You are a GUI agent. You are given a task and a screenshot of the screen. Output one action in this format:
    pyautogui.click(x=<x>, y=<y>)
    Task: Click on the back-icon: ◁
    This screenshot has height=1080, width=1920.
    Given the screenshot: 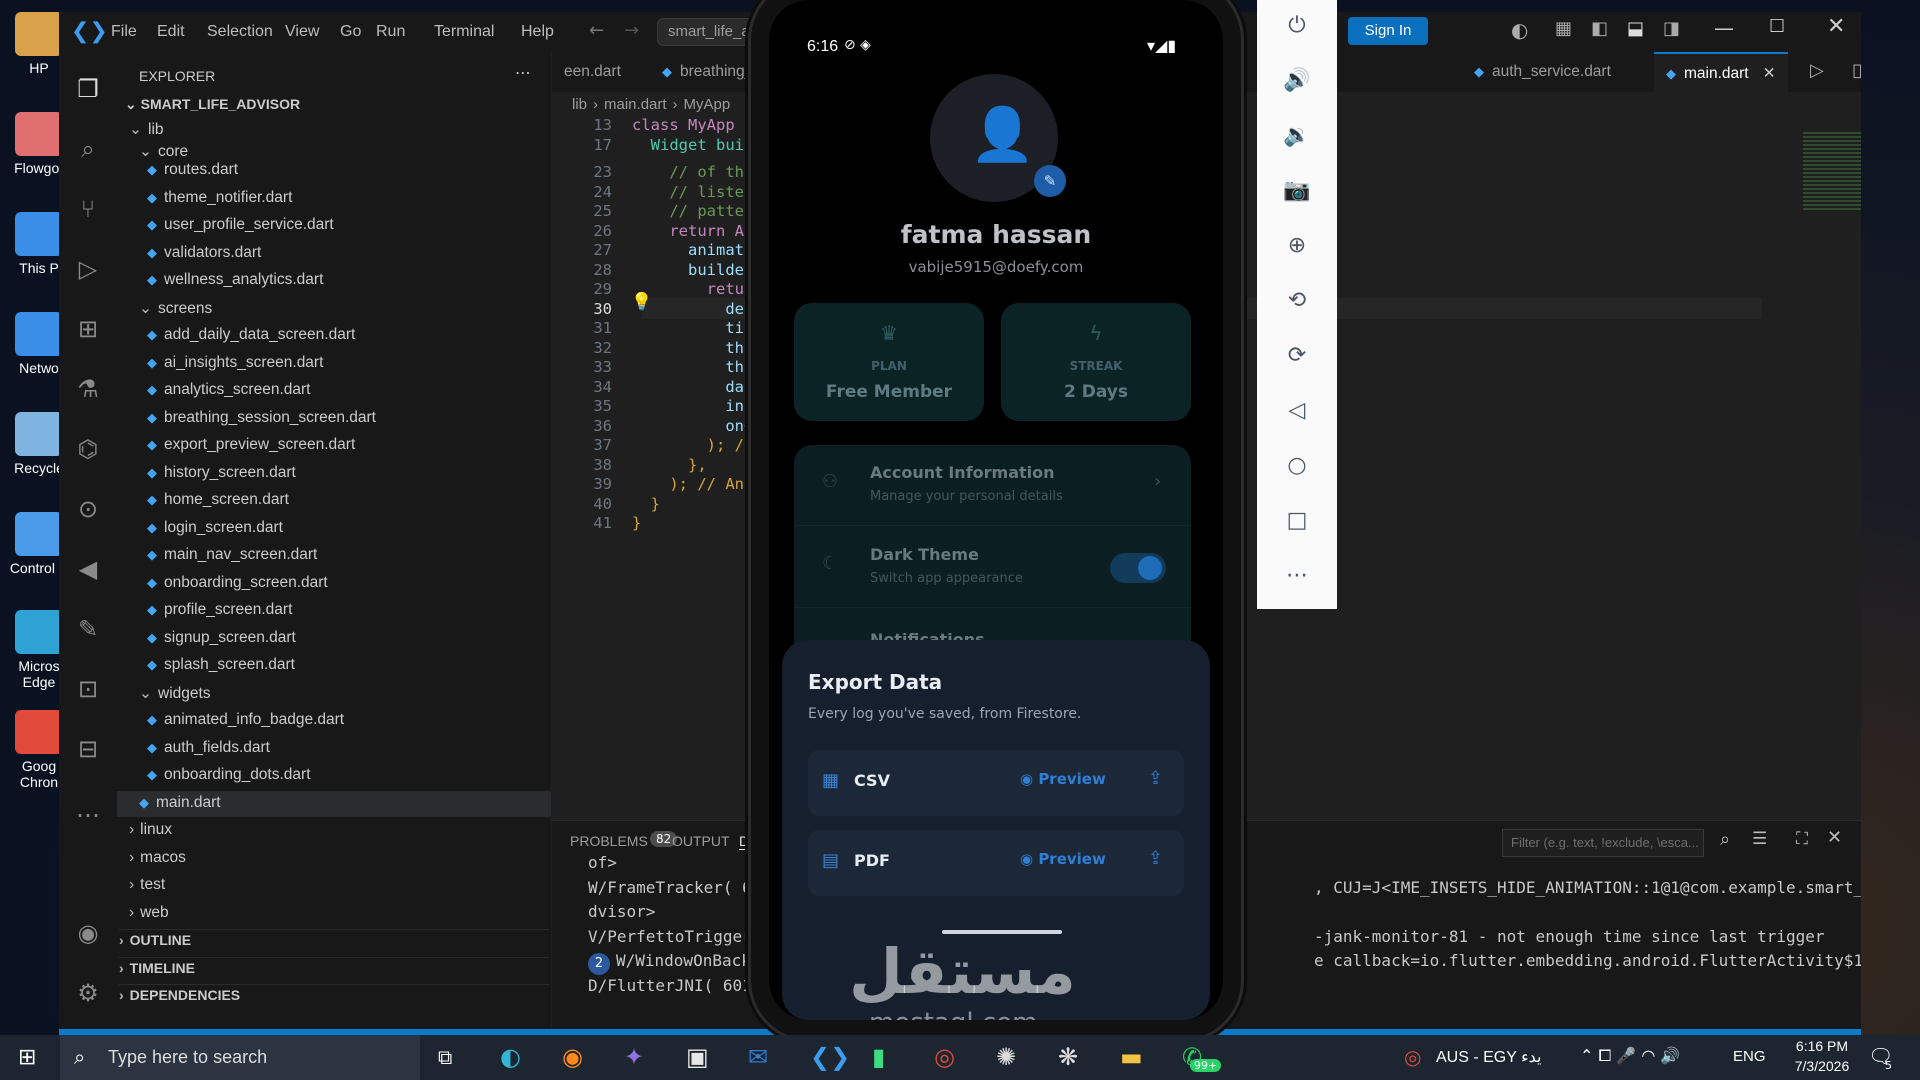 What is the action you would take?
    pyautogui.click(x=1297, y=411)
    